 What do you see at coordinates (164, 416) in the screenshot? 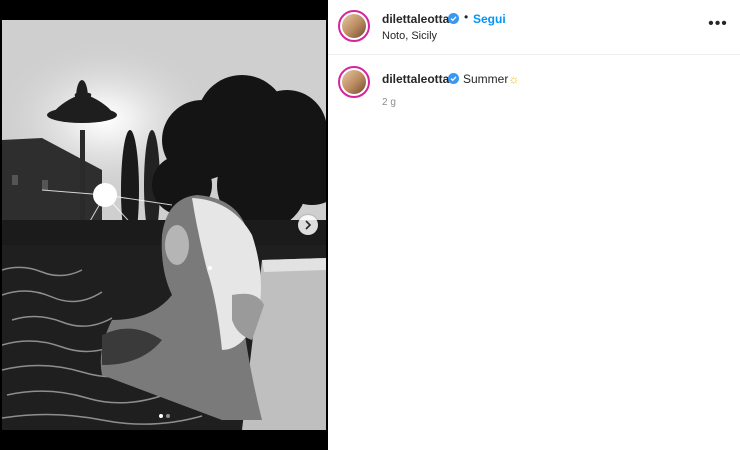
I see `carousel-indicator` at bounding box center [164, 416].